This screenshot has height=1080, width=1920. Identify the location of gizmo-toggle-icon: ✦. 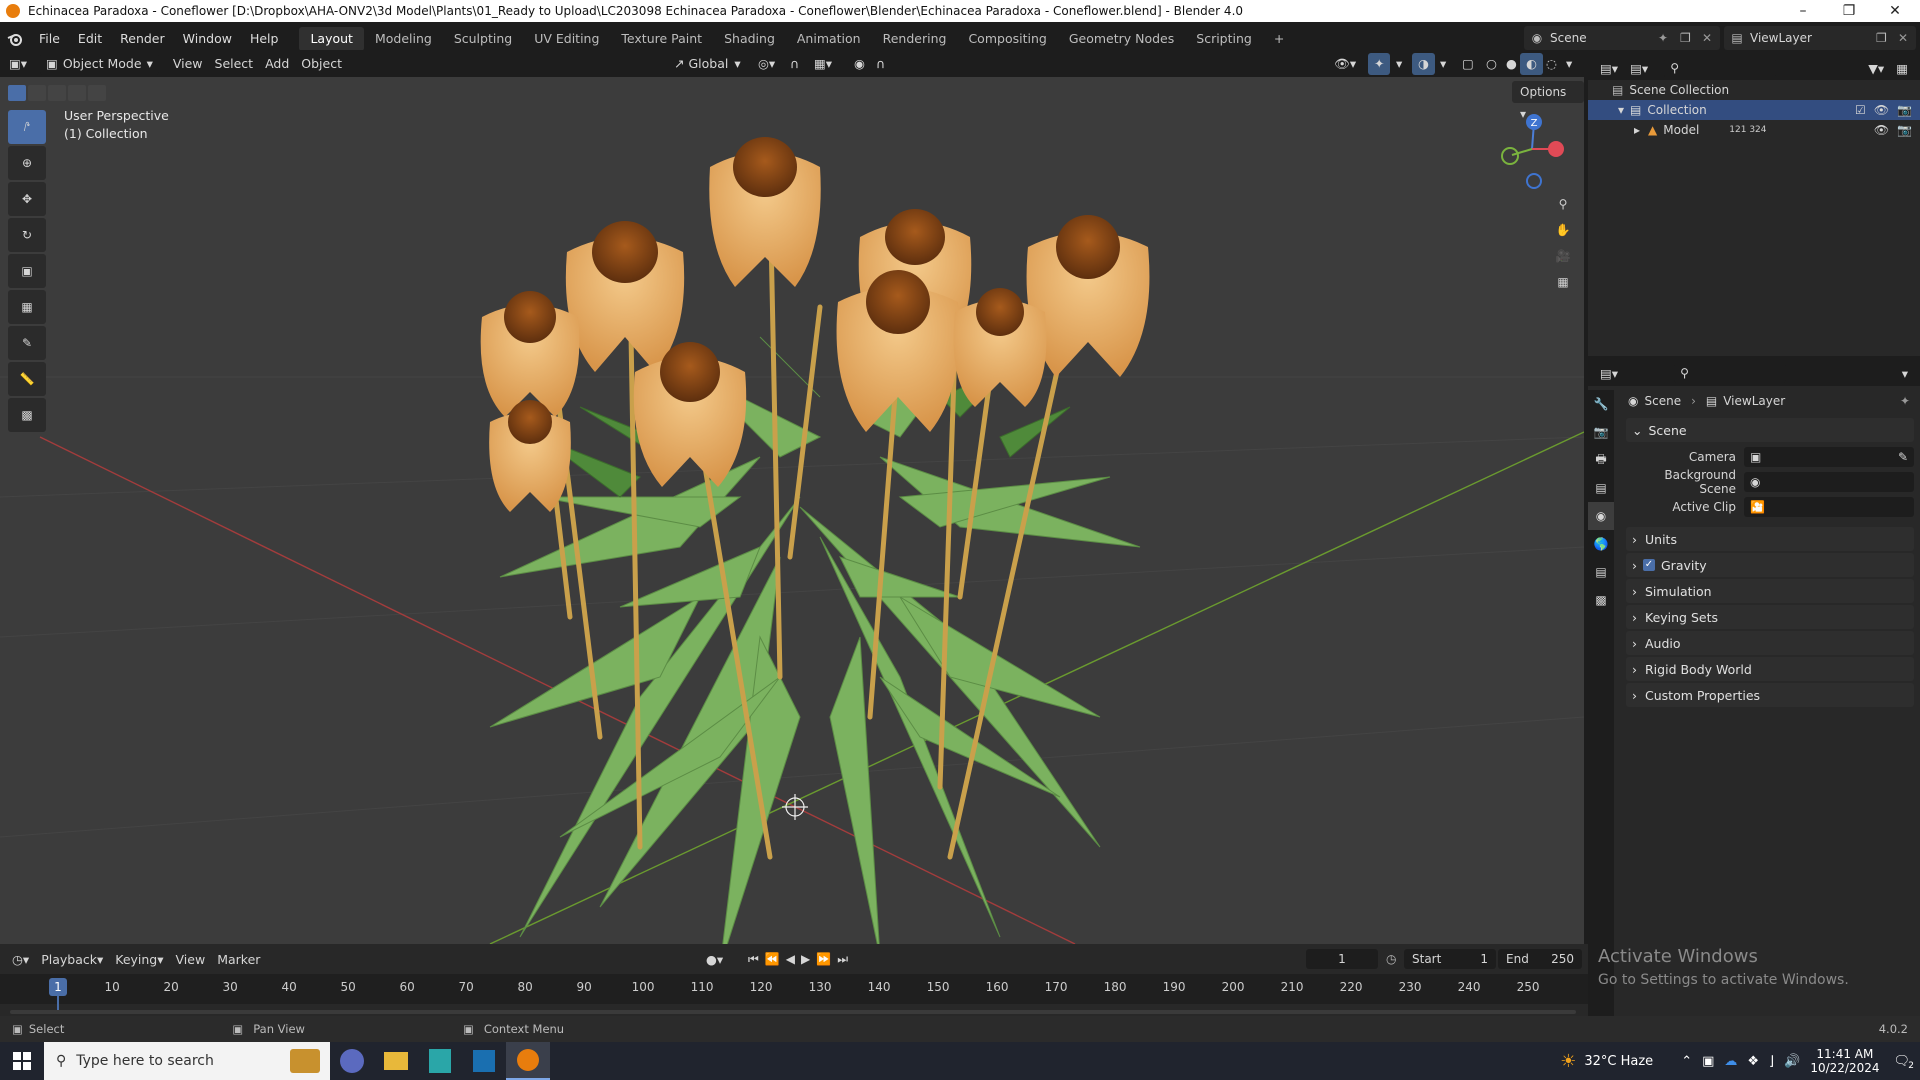
(1379, 63).